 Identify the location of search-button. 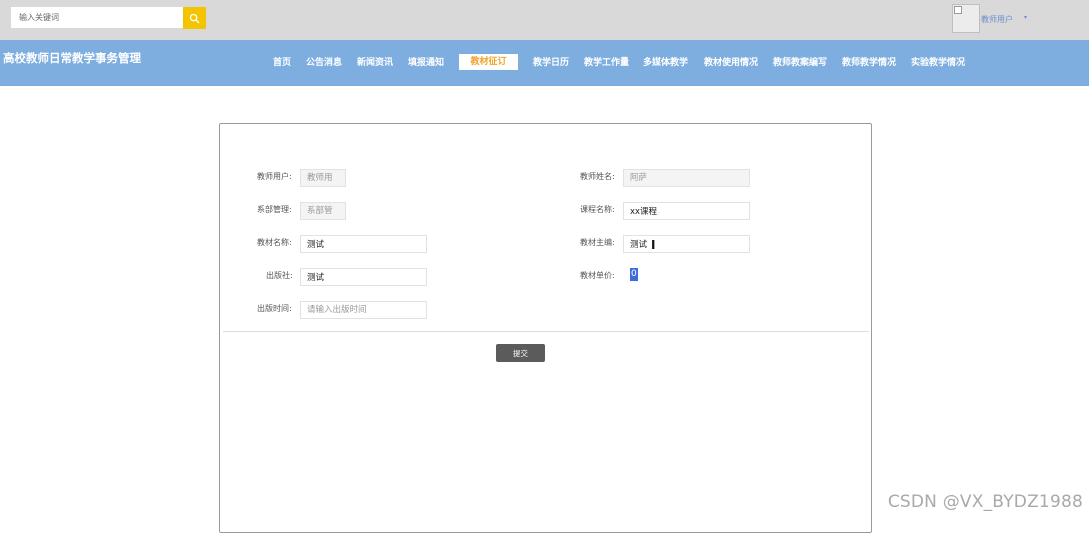
(194, 18).